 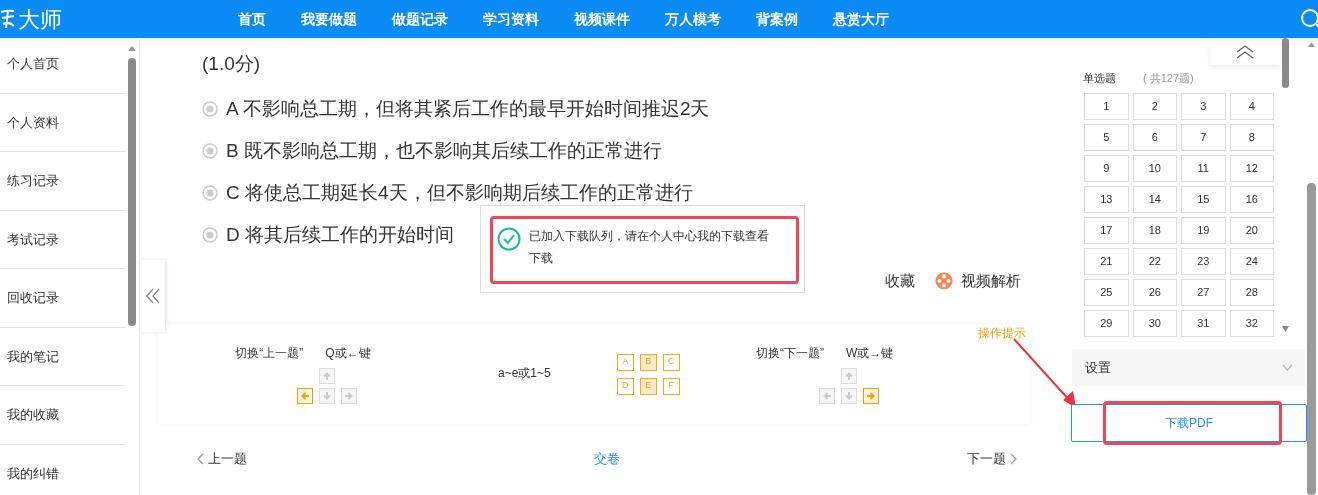 What do you see at coordinates (790, 353) in the screenshot?
I see `shortcut-label: 切换“下一题”` at bounding box center [790, 353].